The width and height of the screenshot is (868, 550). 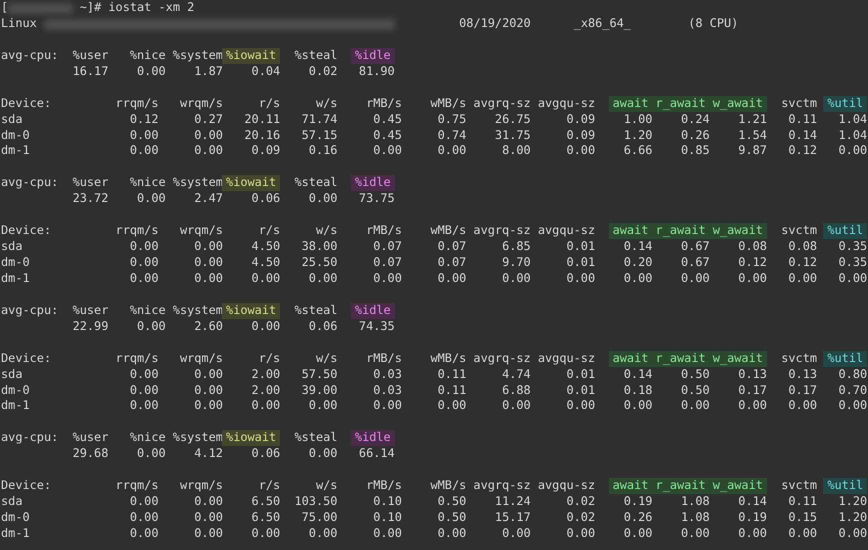 I want to click on device-value: 25.50, so click(x=319, y=263).